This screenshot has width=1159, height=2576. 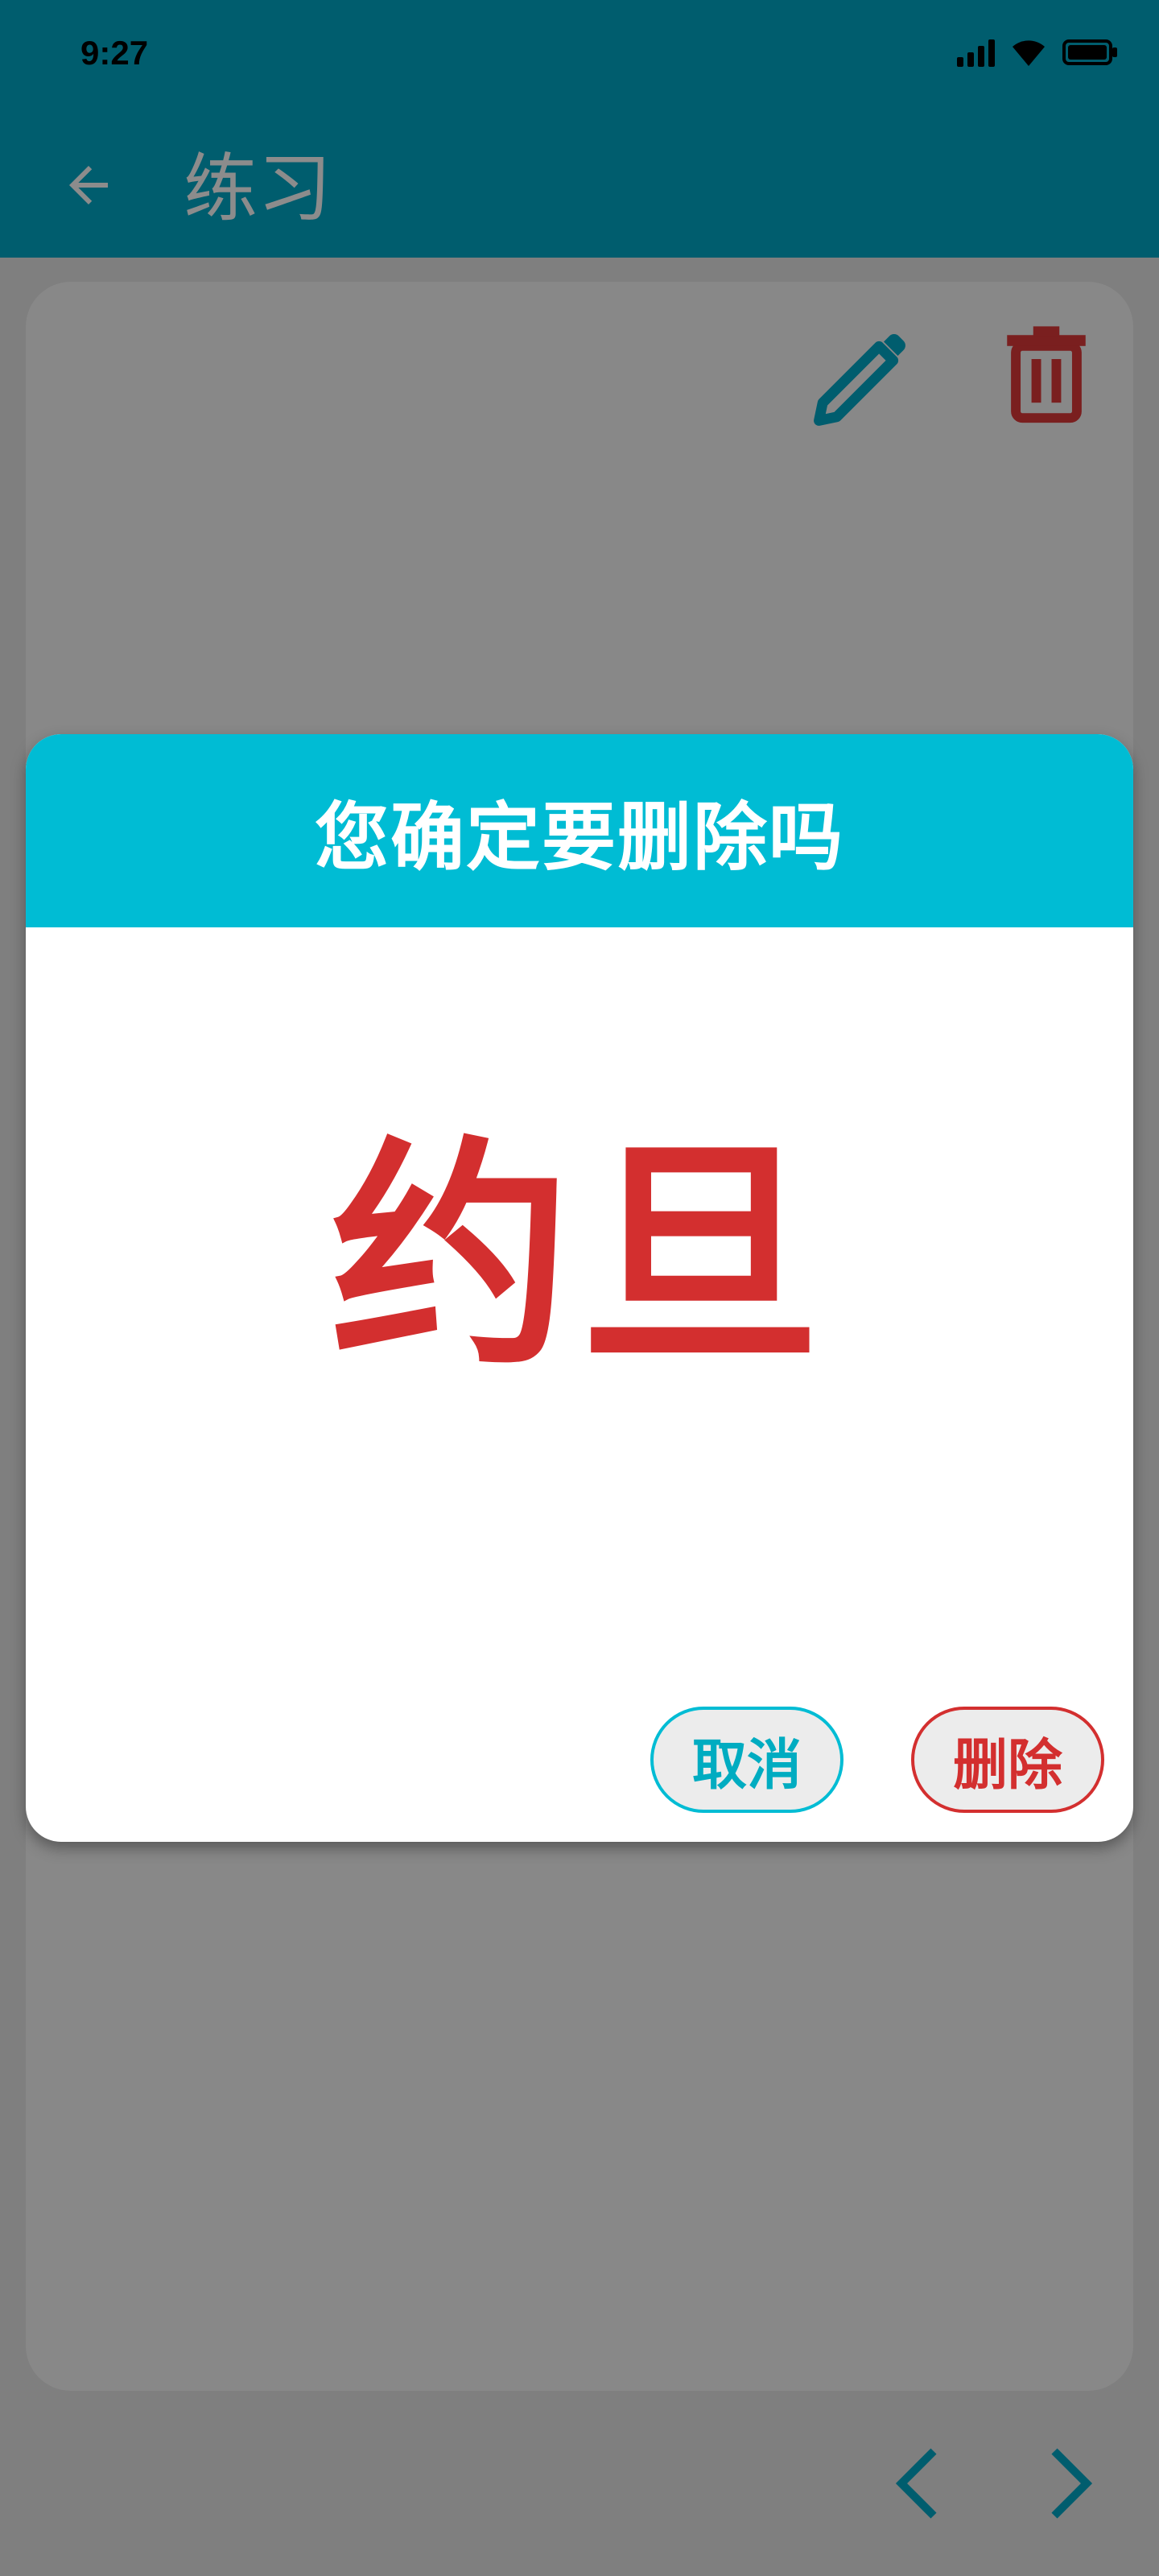 What do you see at coordinates (579, 1257) in the screenshot?
I see `word-to-delete: 约旦` at bounding box center [579, 1257].